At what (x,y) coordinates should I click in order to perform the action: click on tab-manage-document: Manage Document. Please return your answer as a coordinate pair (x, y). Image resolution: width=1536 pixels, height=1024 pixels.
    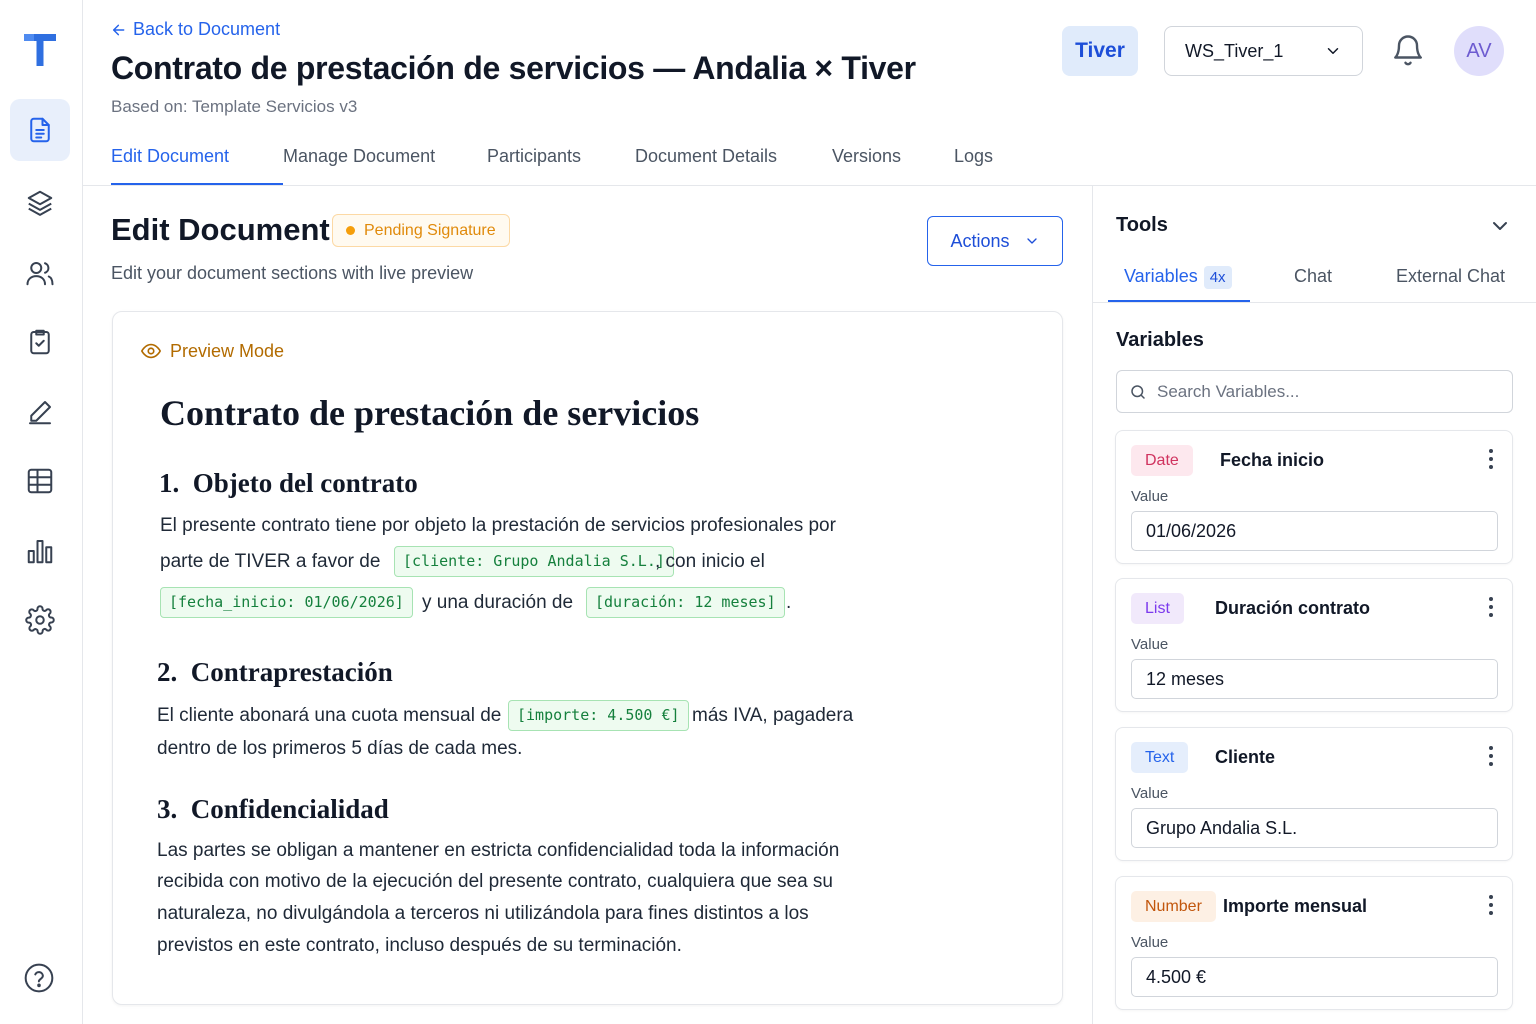
    Looking at the image, I should click on (385, 166).